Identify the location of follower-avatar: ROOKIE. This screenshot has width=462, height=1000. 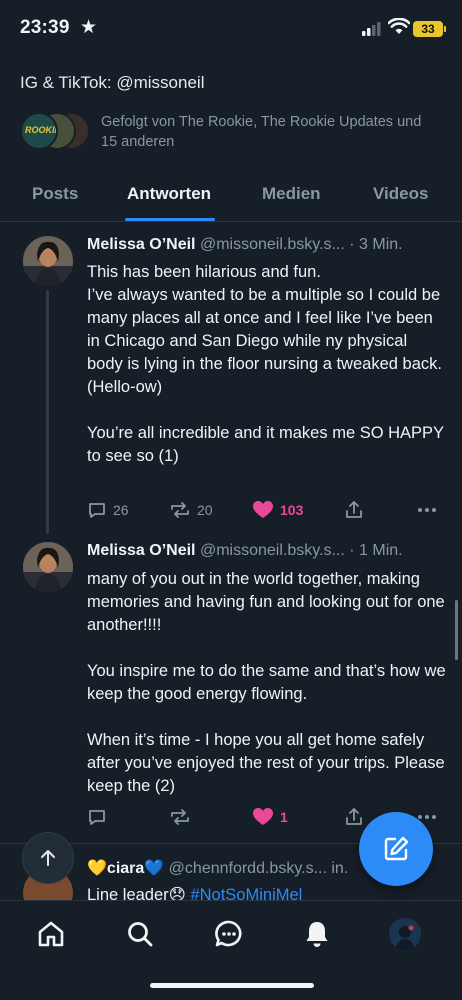
(39, 131).